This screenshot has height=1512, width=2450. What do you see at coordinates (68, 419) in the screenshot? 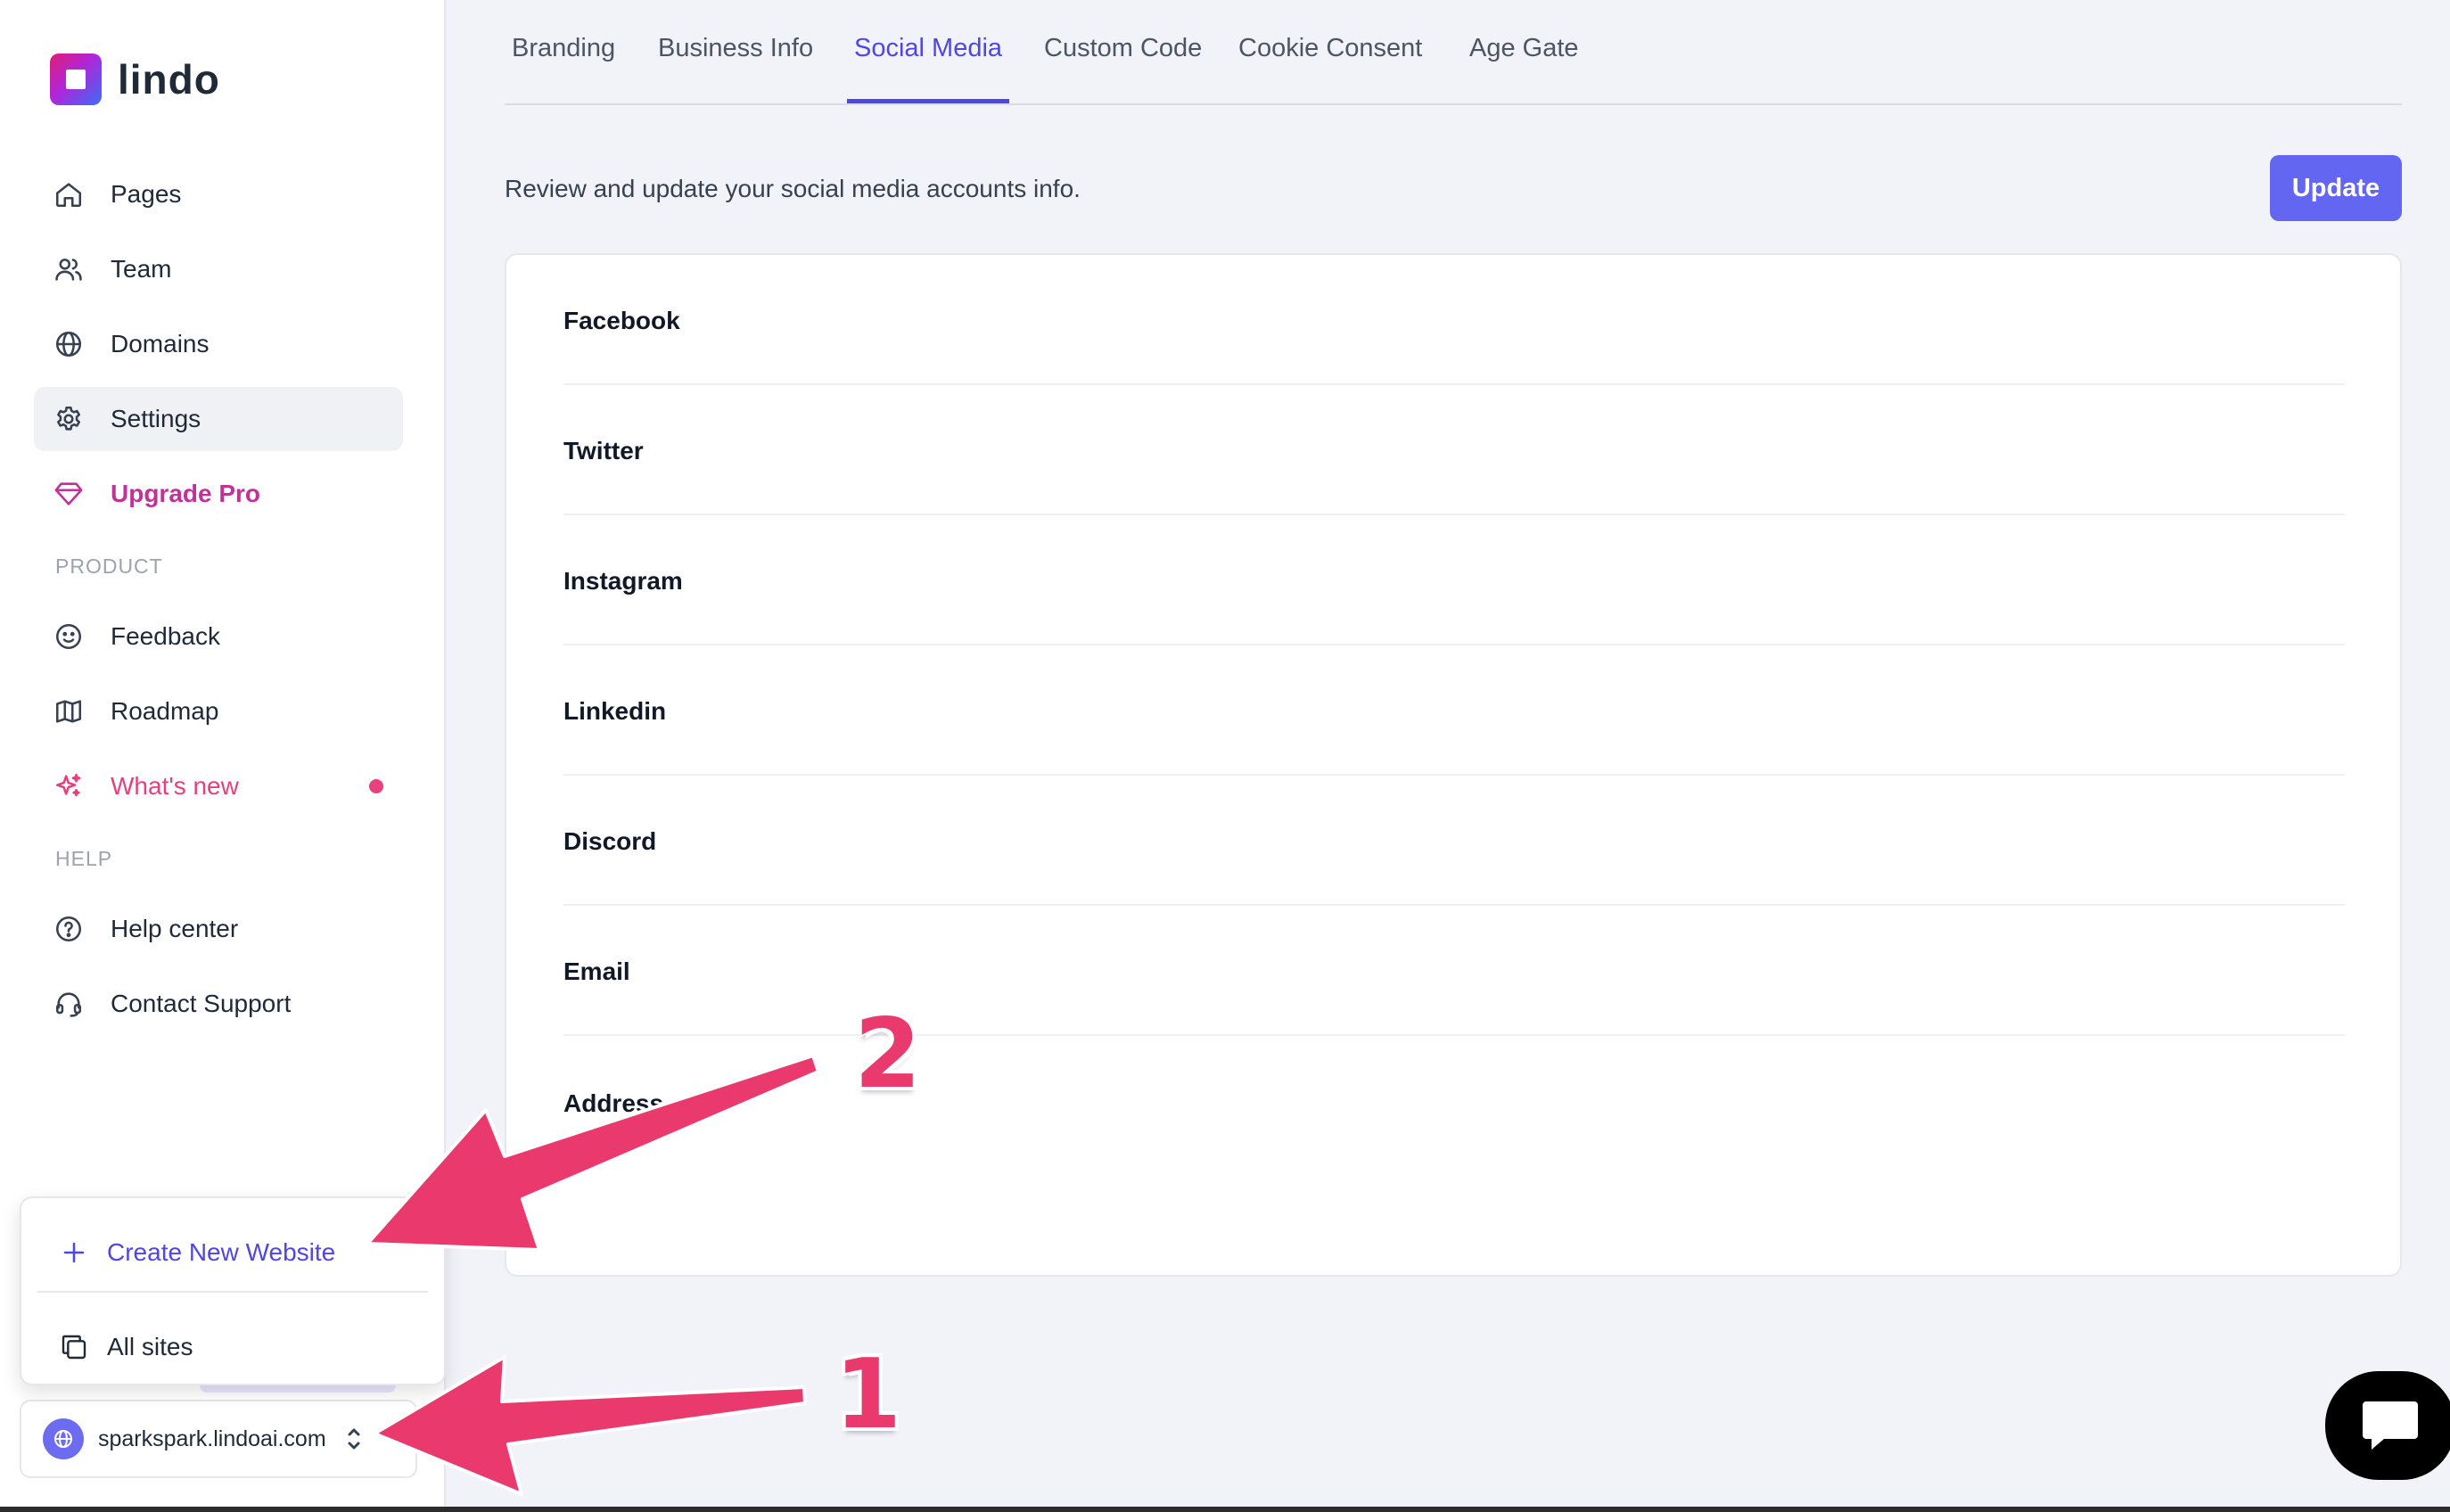
I see `gear-icon` at bounding box center [68, 419].